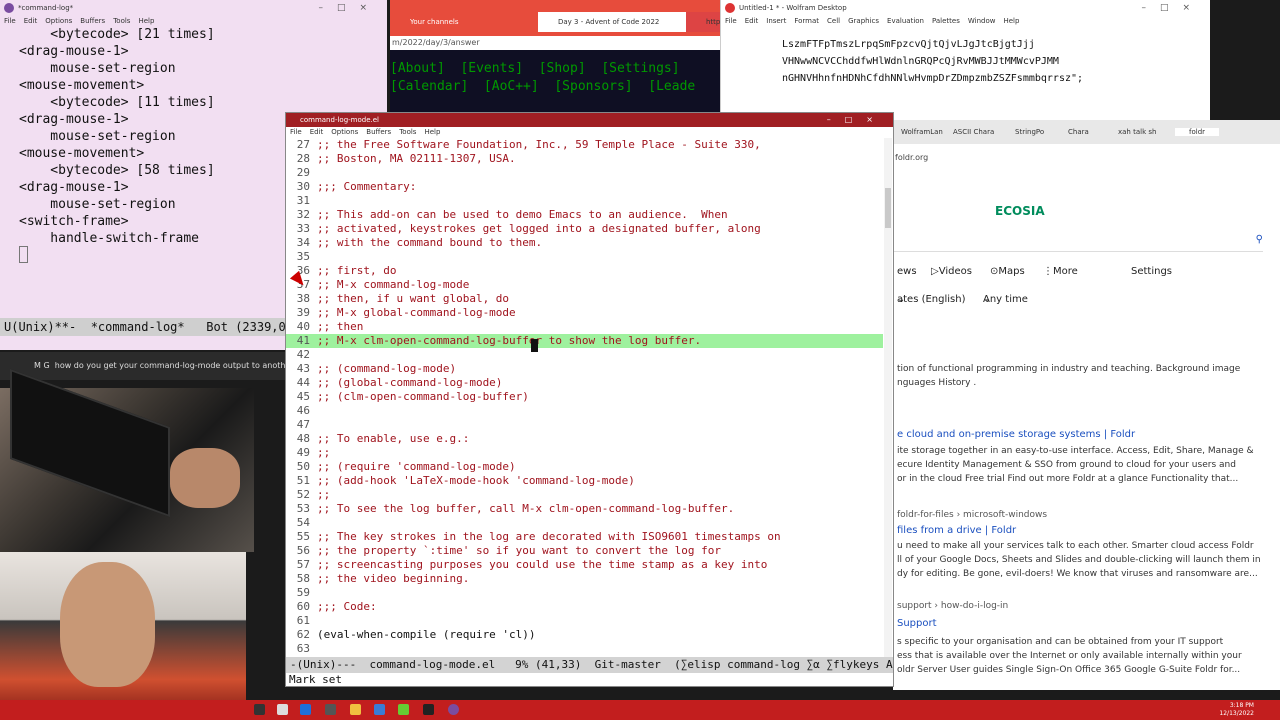 The image size is (1280, 720). I want to click on code-line: 43 ;; (command-log-mode), so click(584, 369).